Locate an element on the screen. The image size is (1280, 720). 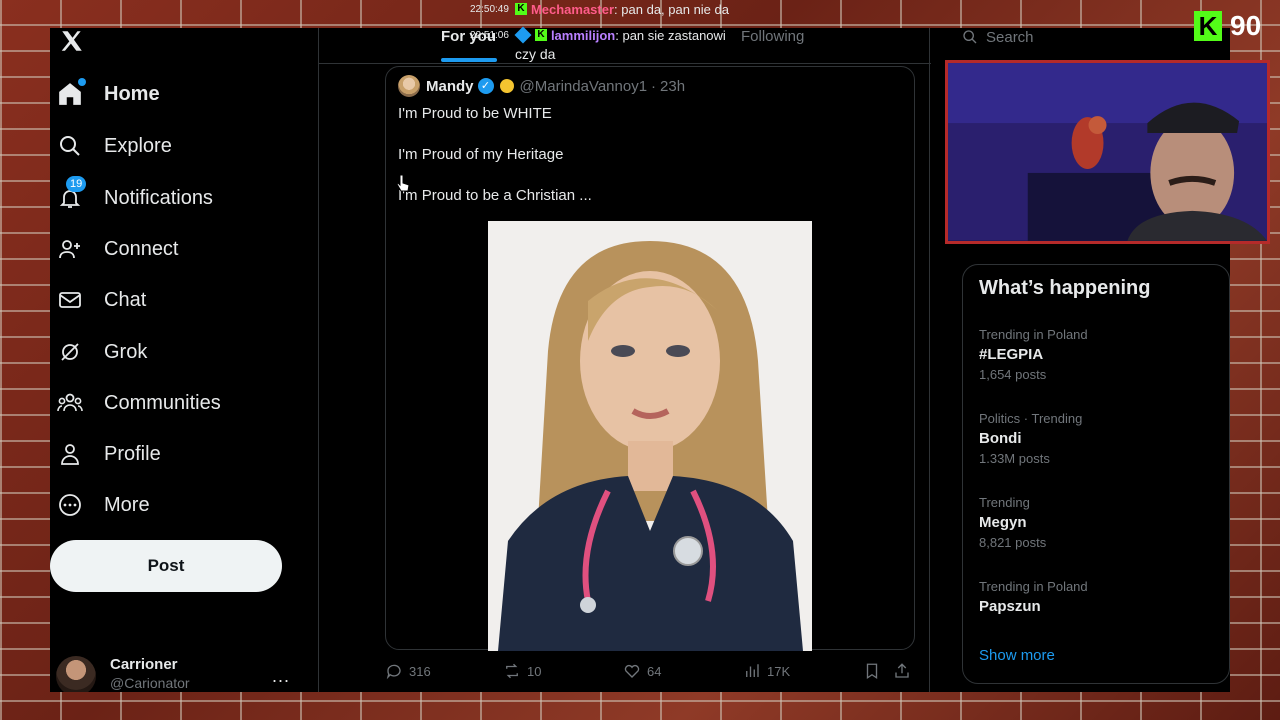
nav-connect: Connect is located at coordinates (117, 249).